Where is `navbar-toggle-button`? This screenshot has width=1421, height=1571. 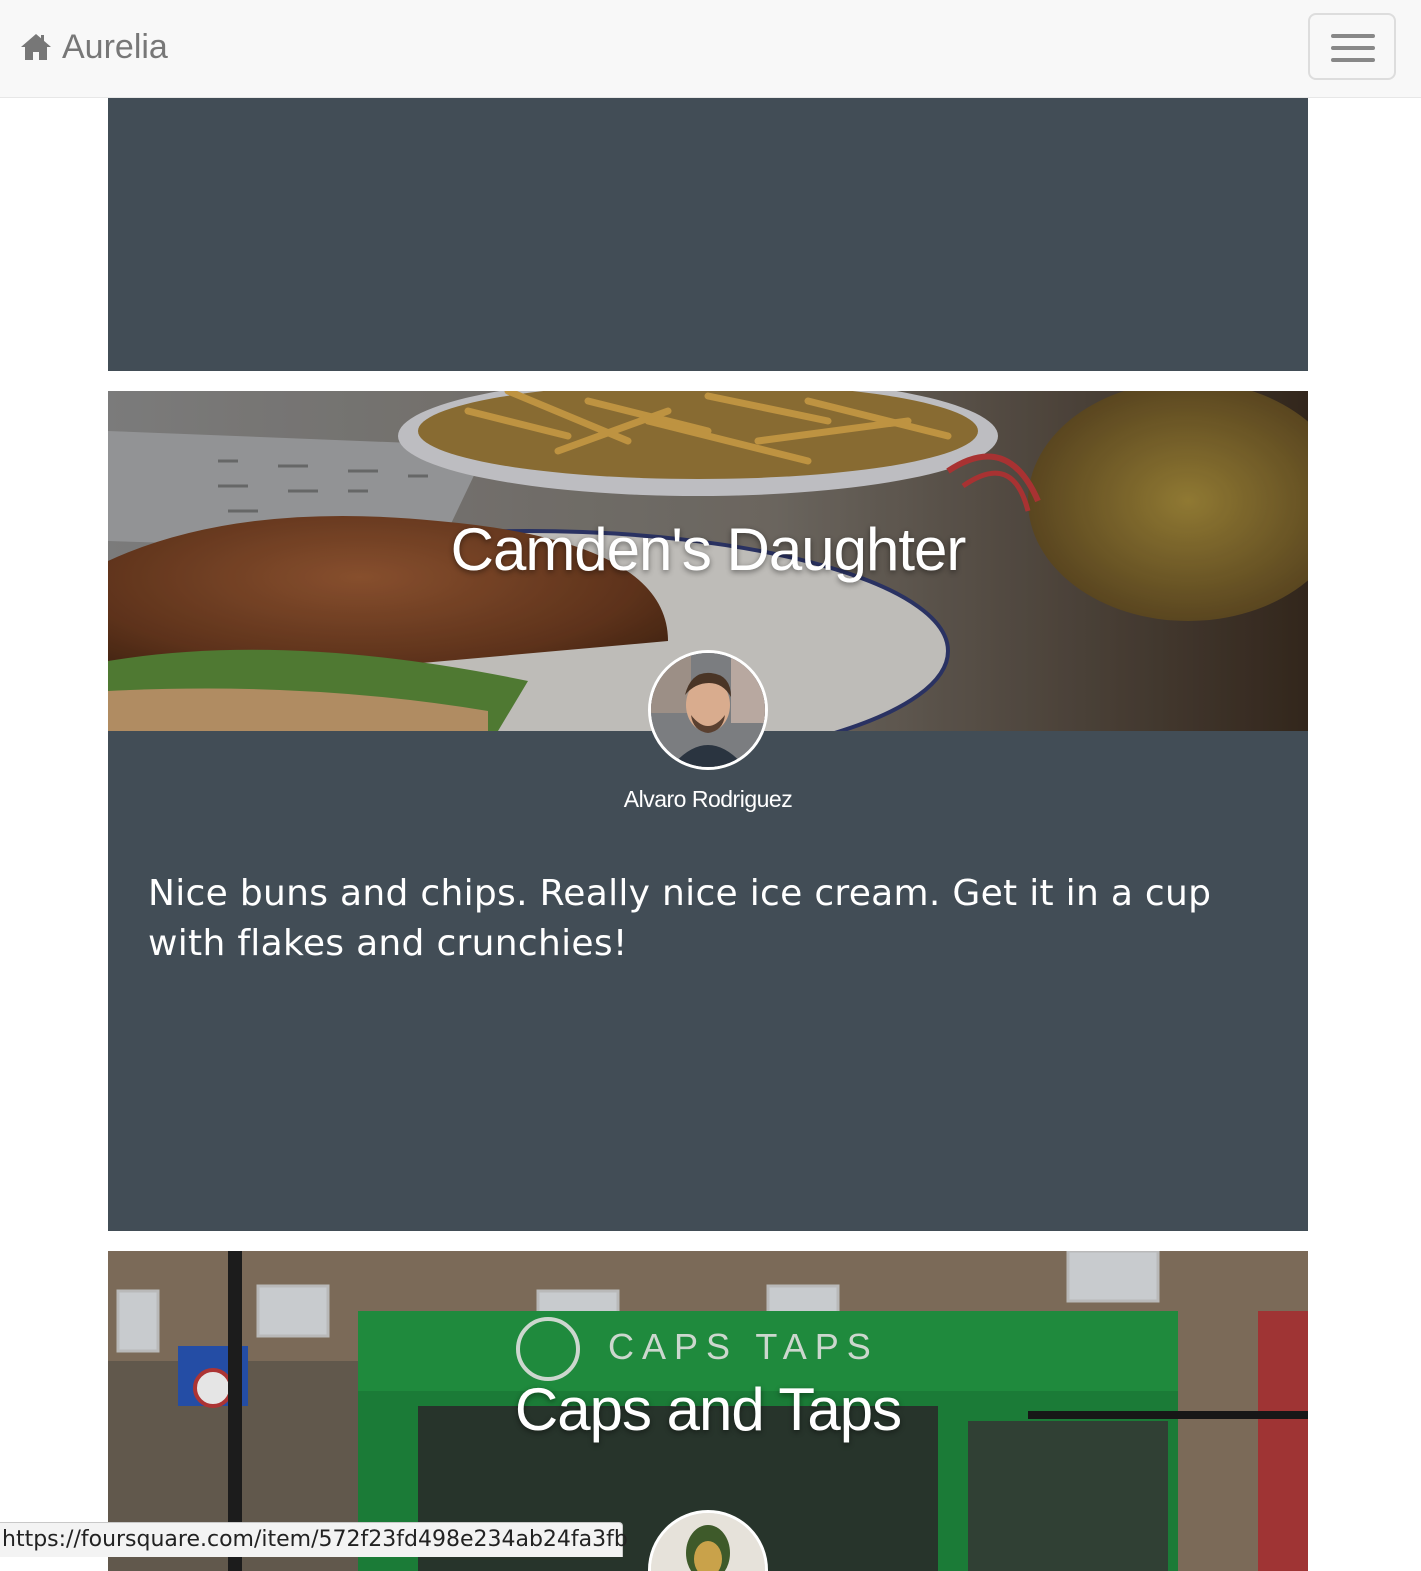 navbar-toggle-button is located at coordinates (1352, 46).